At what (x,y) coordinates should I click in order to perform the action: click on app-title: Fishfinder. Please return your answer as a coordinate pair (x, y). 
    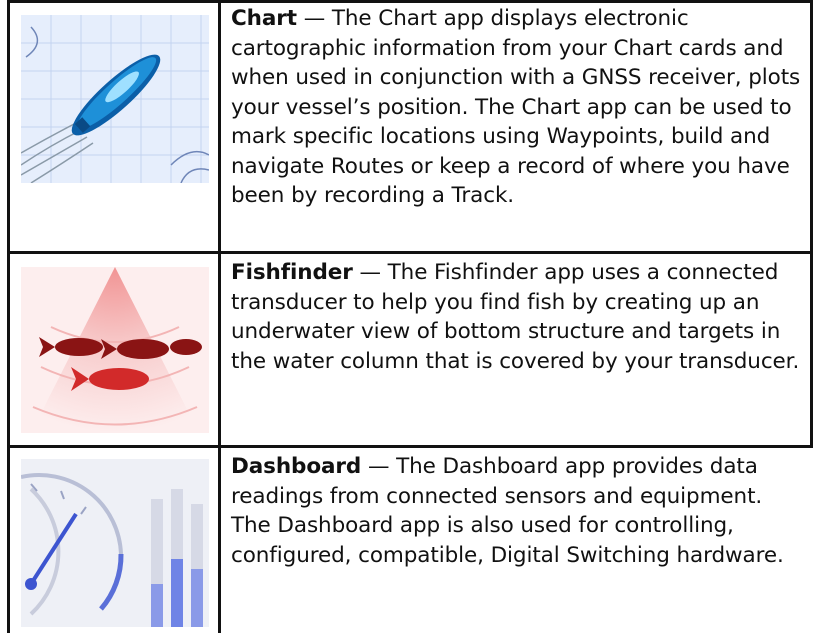
    Looking at the image, I should click on (292, 272).